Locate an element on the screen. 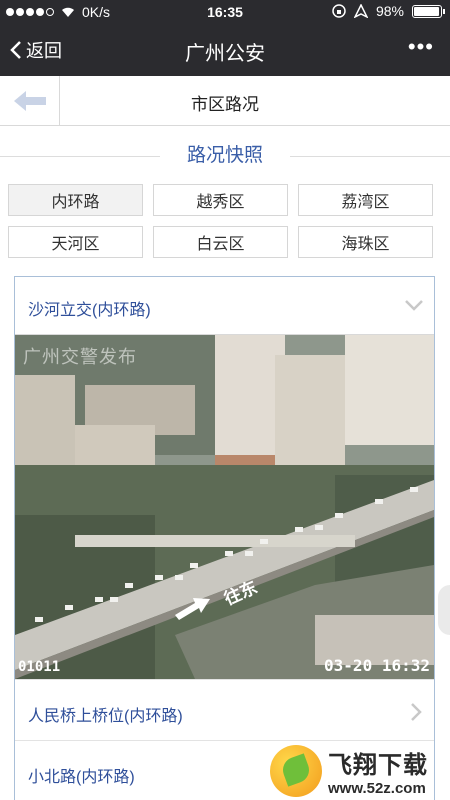 The image size is (450, 800). divider-right is located at coordinates (370, 156).